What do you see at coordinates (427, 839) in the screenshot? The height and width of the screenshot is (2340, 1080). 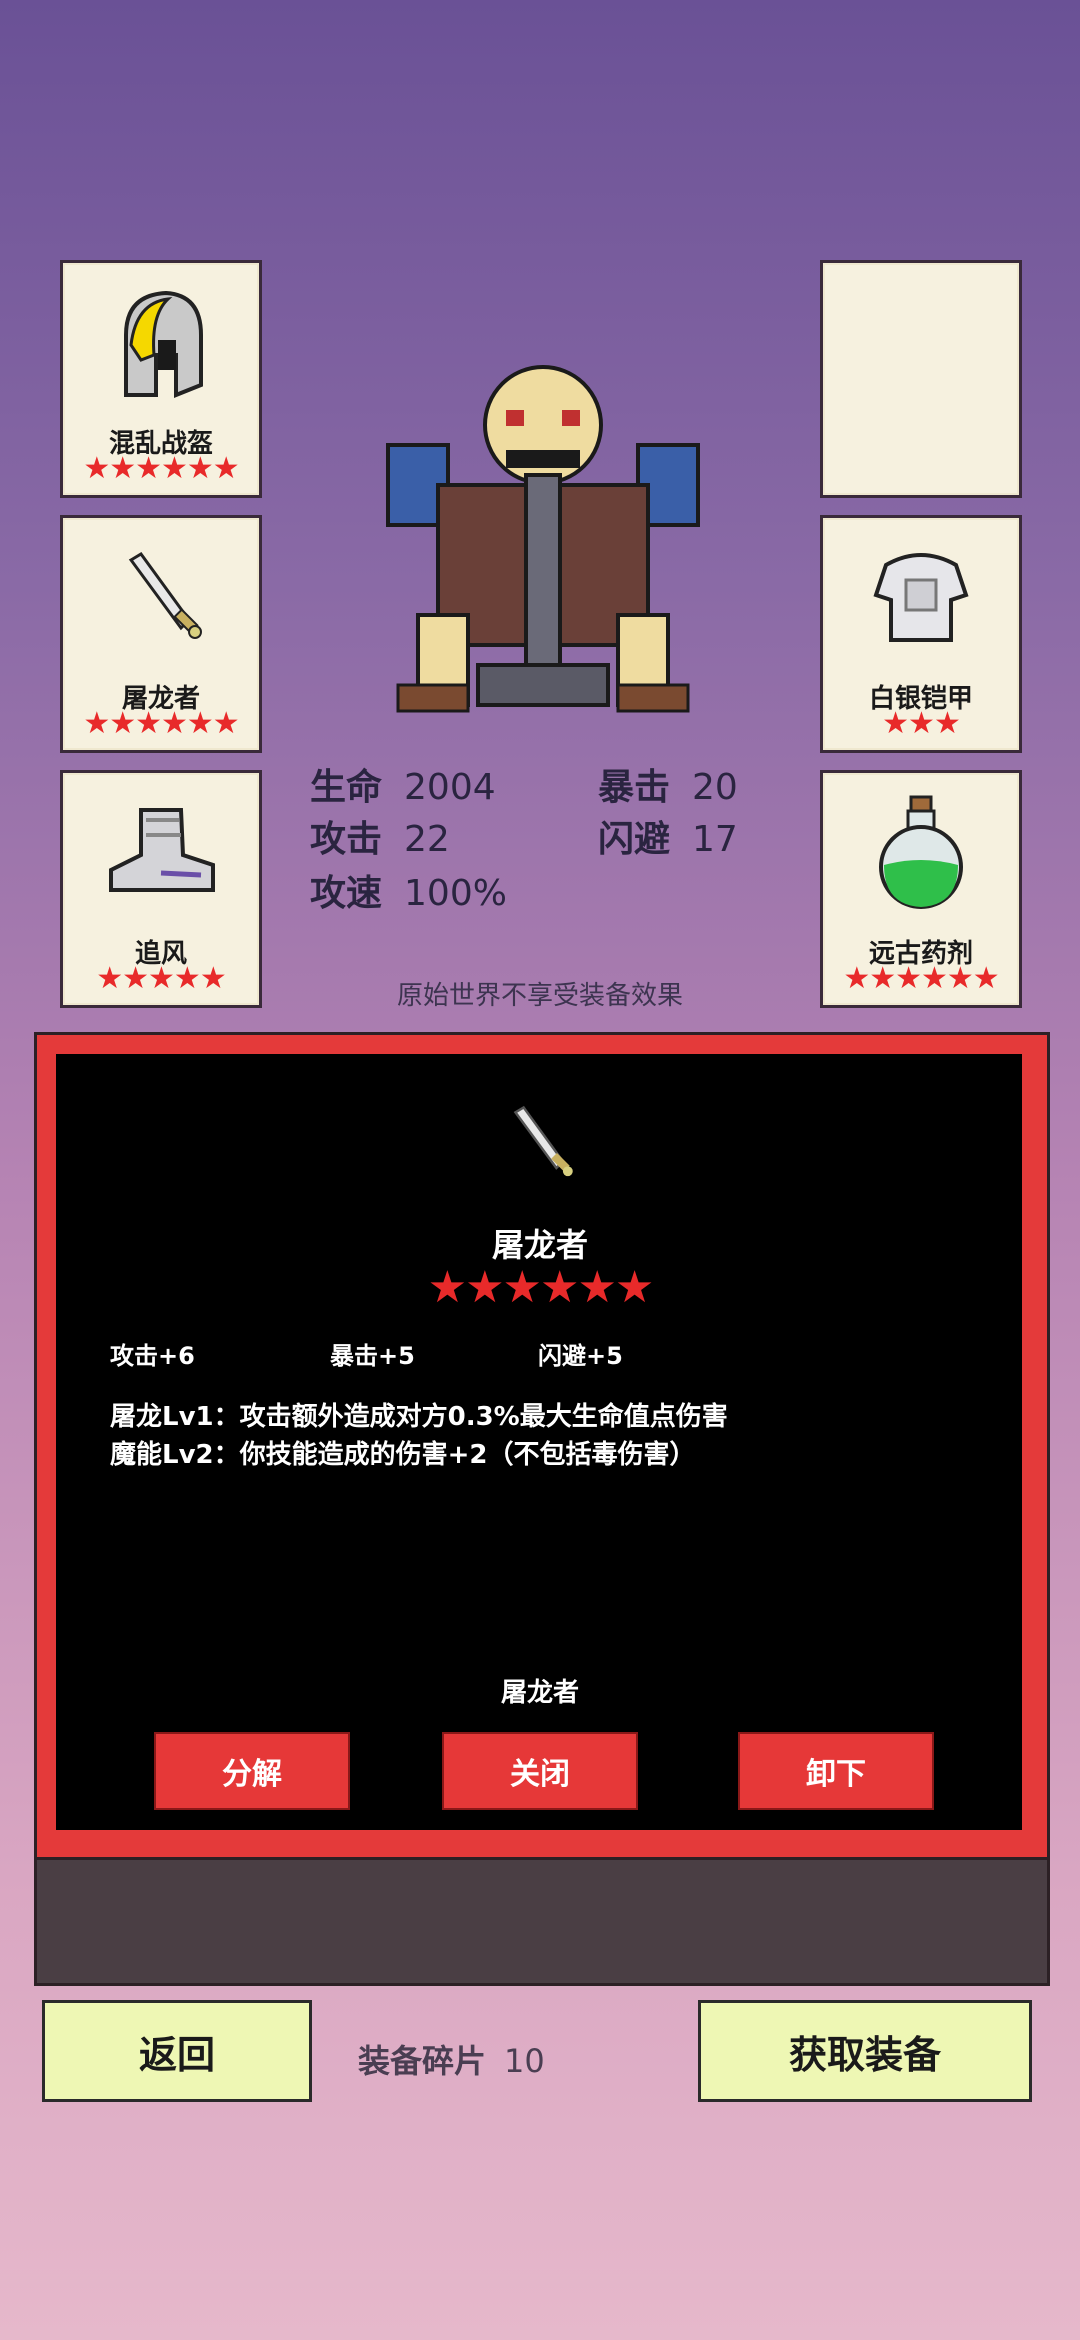 I see `stat-atk-value: 22` at bounding box center [427, 839].